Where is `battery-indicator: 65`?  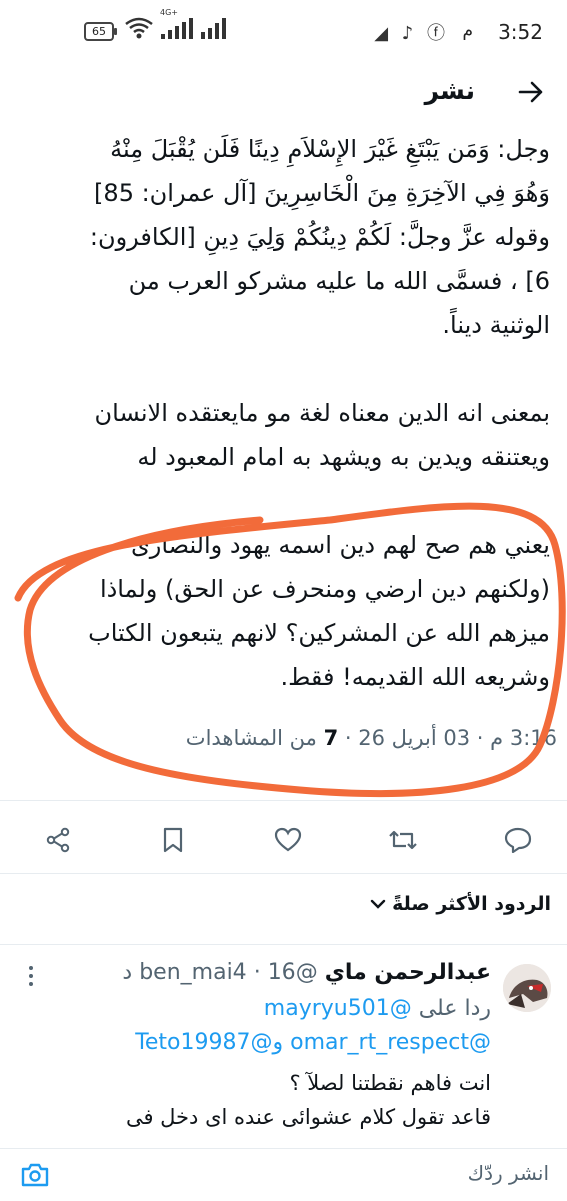
battery-indicator: 65 is located at coordinates (100, 31).